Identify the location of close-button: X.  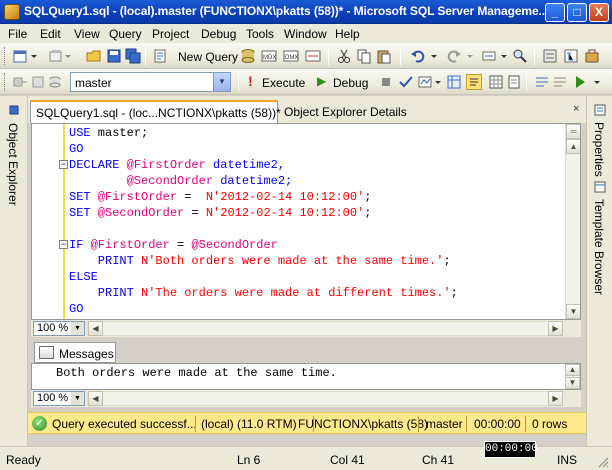
(599, 12).